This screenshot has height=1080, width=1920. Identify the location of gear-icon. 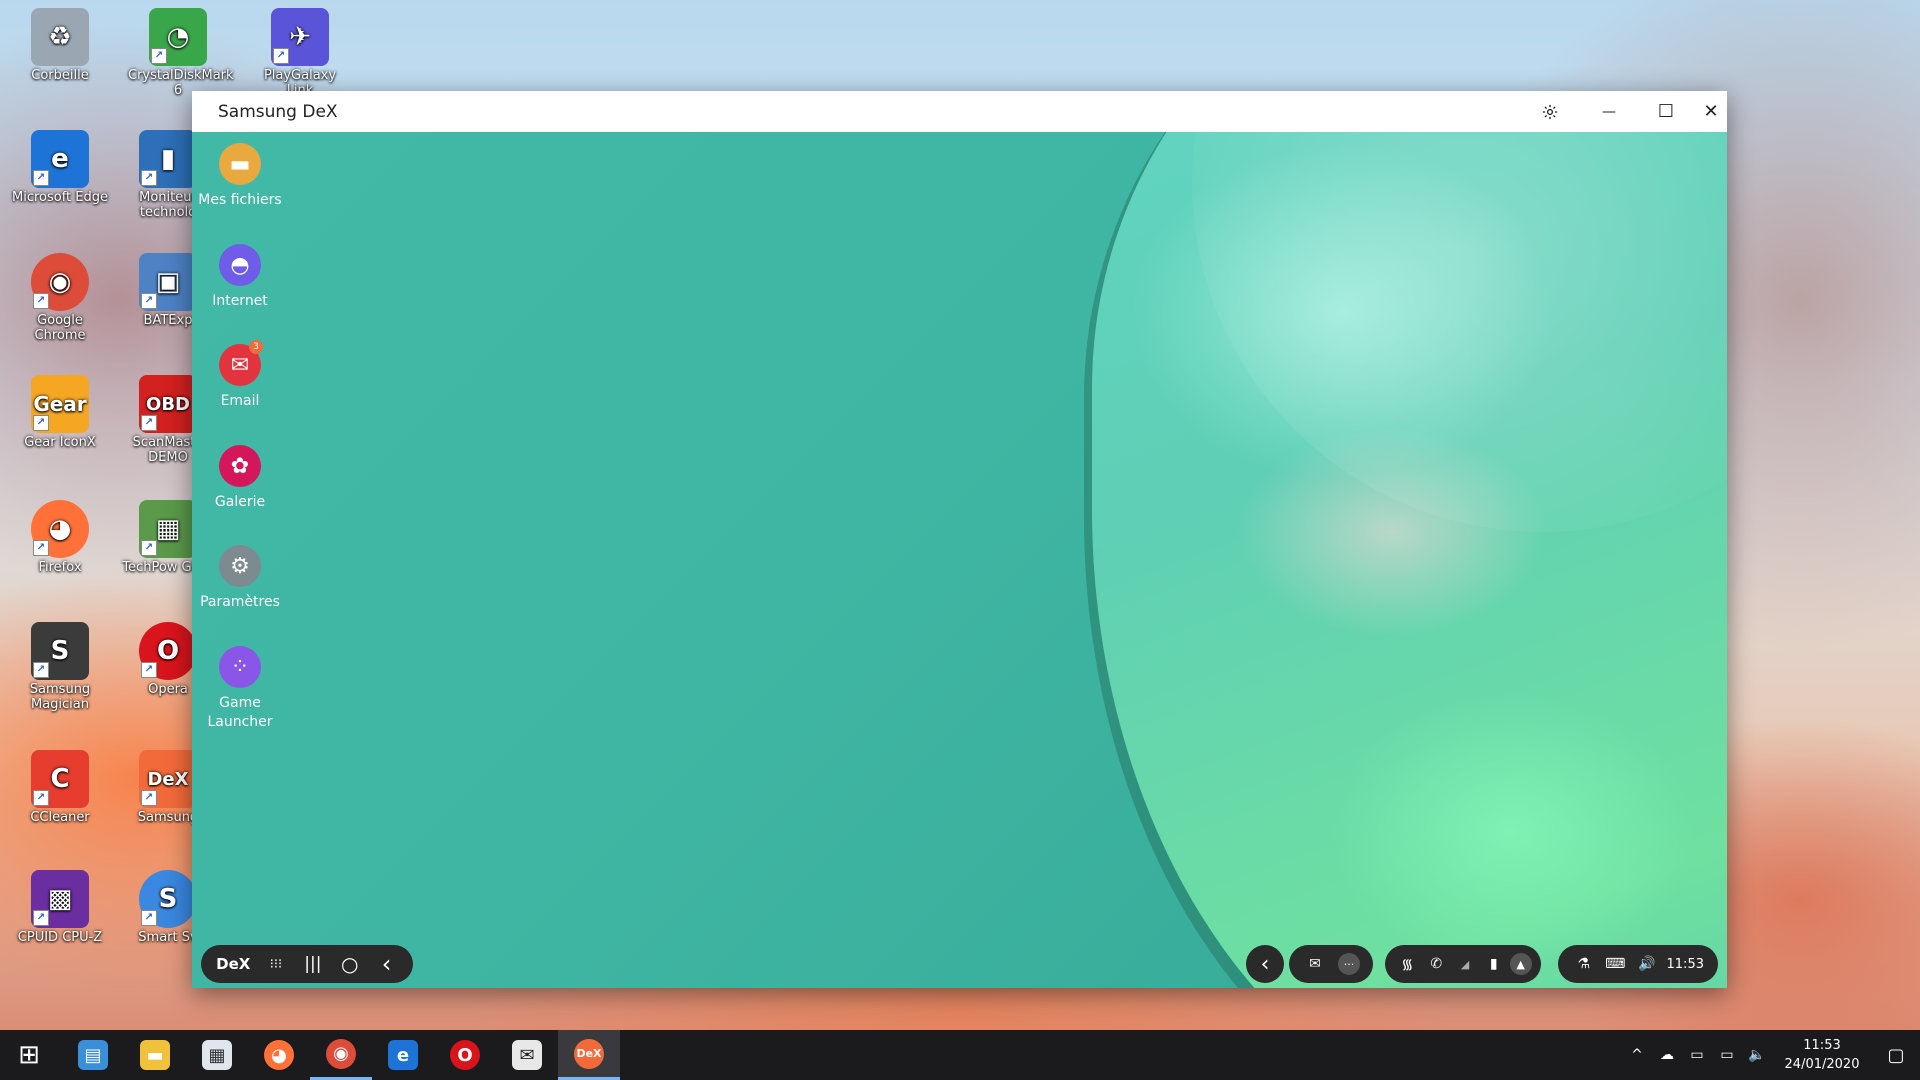
(1550, 111).